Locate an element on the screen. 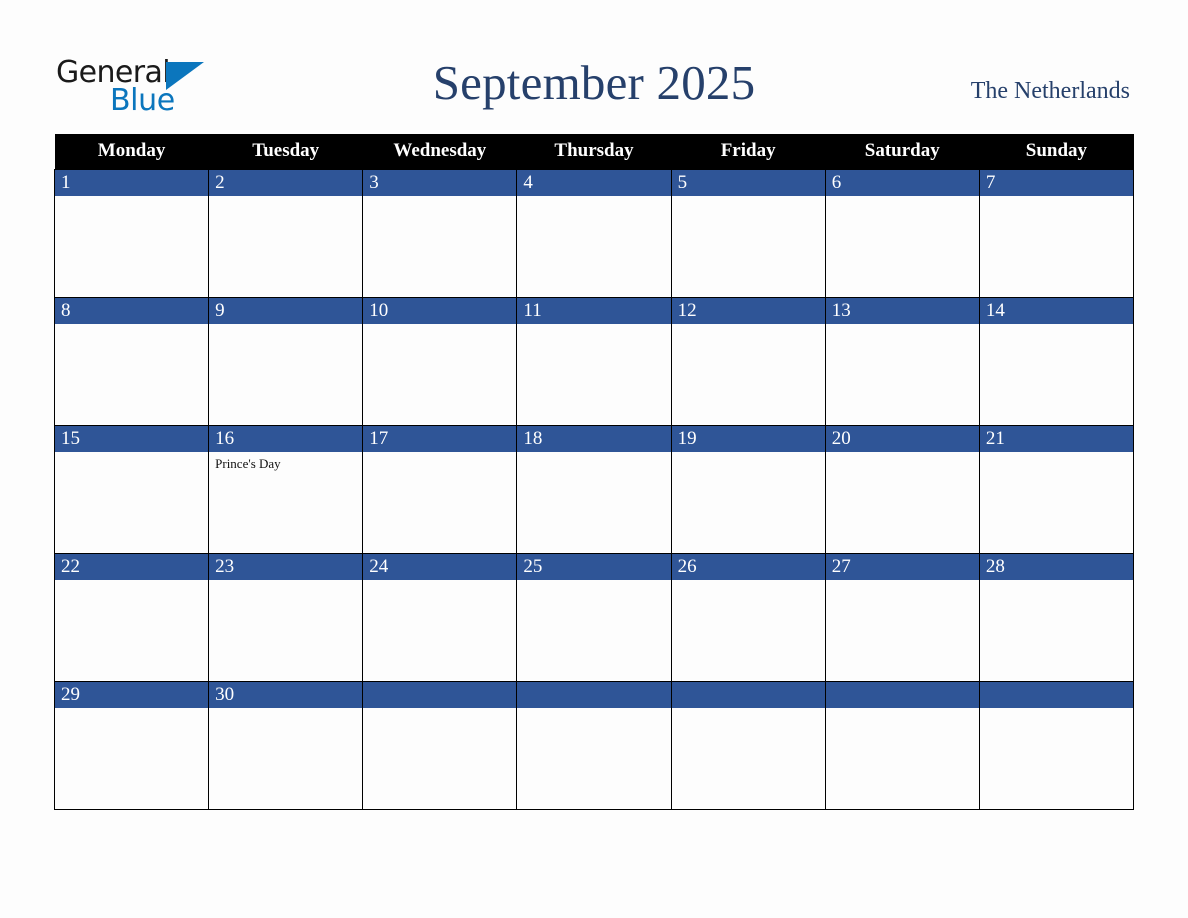  day-cell-8: 8 is located at coordinates (131, 361).